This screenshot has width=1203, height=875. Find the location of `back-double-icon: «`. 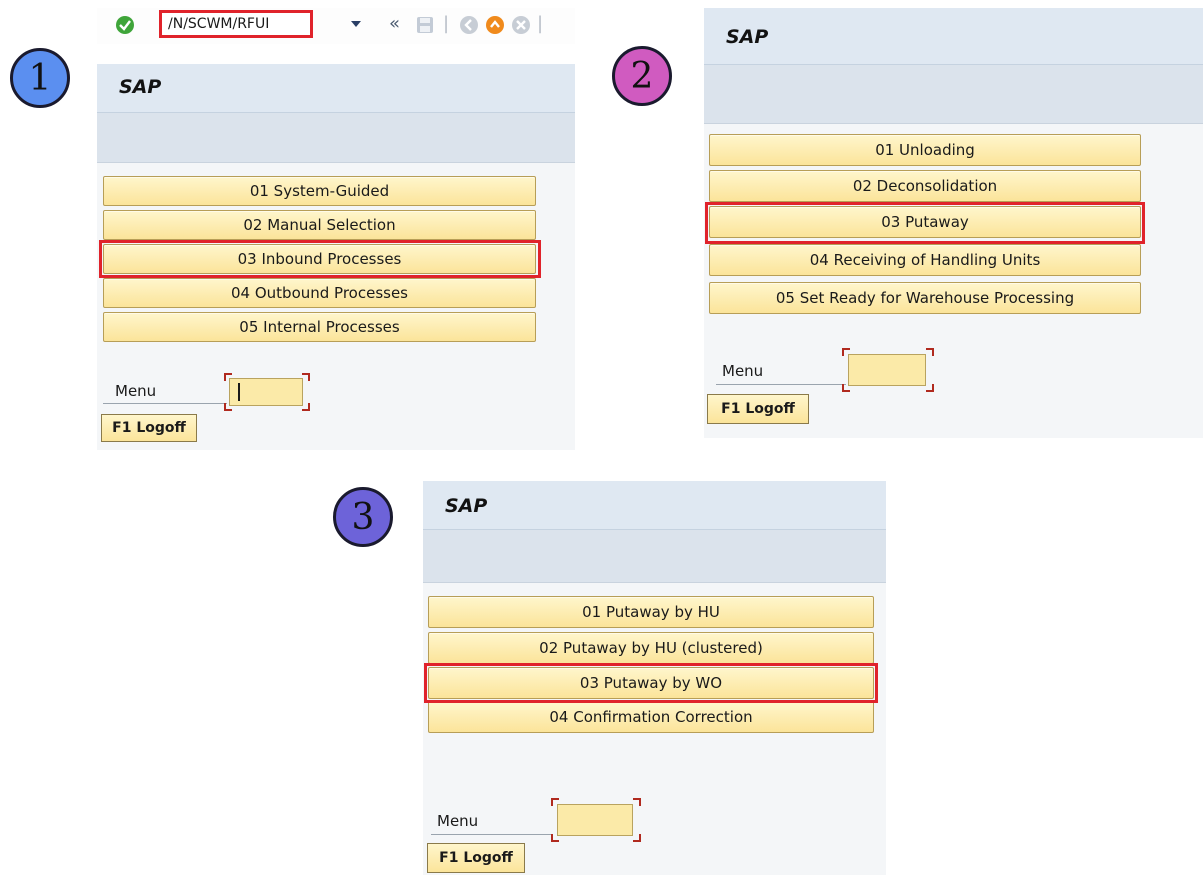

back-double-icon: « is located at coordinates (394, 24).